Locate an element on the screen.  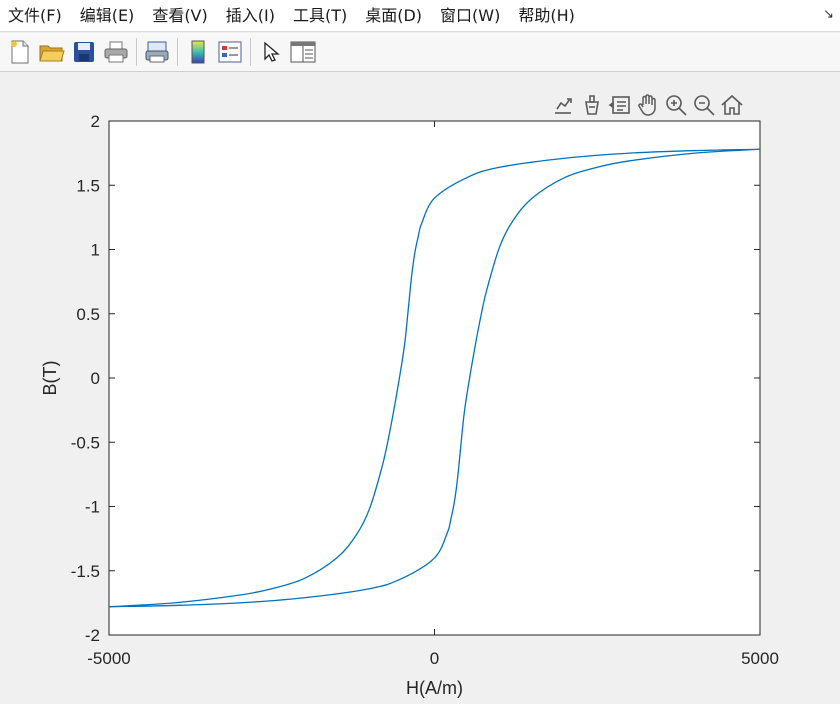
new-file-icon is located at coordinates (20, 52).